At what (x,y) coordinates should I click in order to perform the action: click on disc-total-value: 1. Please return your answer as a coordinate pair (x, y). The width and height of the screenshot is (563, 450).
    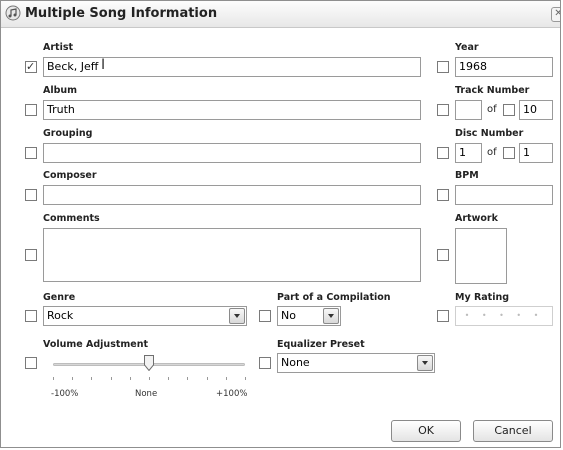
    Looking at the image, I should click on (526, 152).